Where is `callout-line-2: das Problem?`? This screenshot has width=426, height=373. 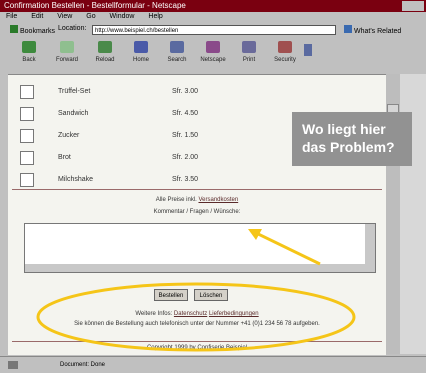
callout-line-2: das Problem? is located at coordinates (348, 147).